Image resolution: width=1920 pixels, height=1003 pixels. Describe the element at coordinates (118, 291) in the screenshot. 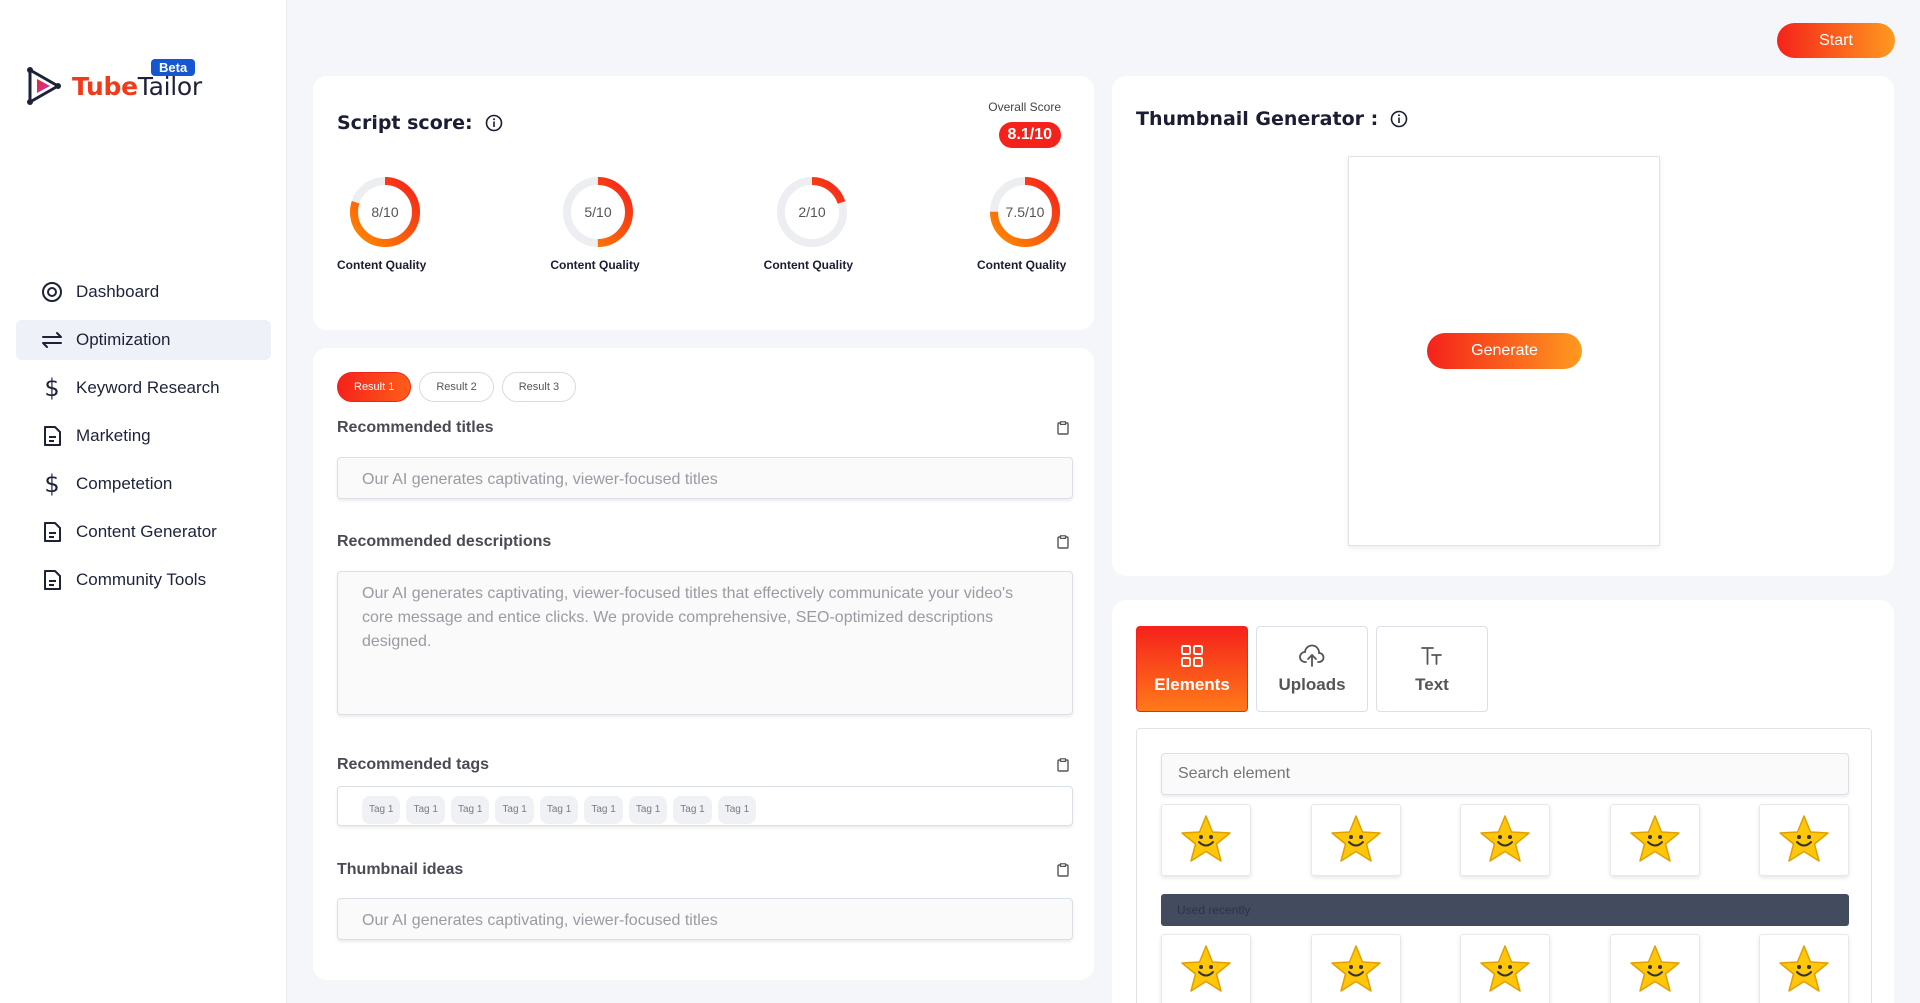

I see `sidebar-item-label: Dashboard` at that location.